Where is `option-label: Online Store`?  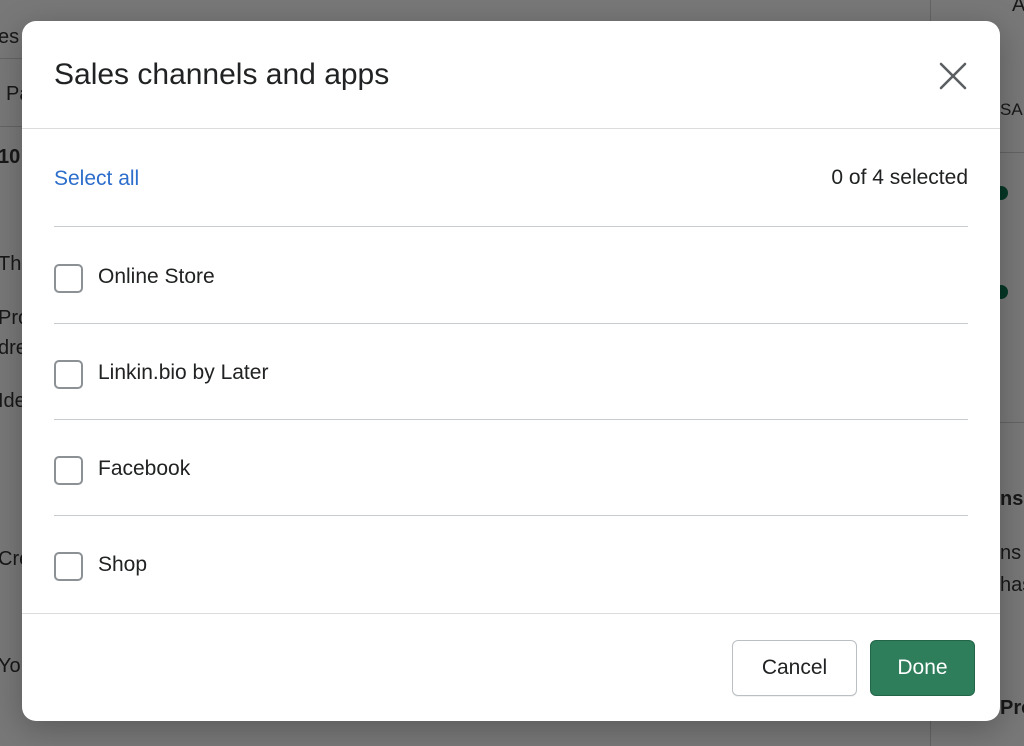
option-label: Online Store is located at coordinates (156, 276).